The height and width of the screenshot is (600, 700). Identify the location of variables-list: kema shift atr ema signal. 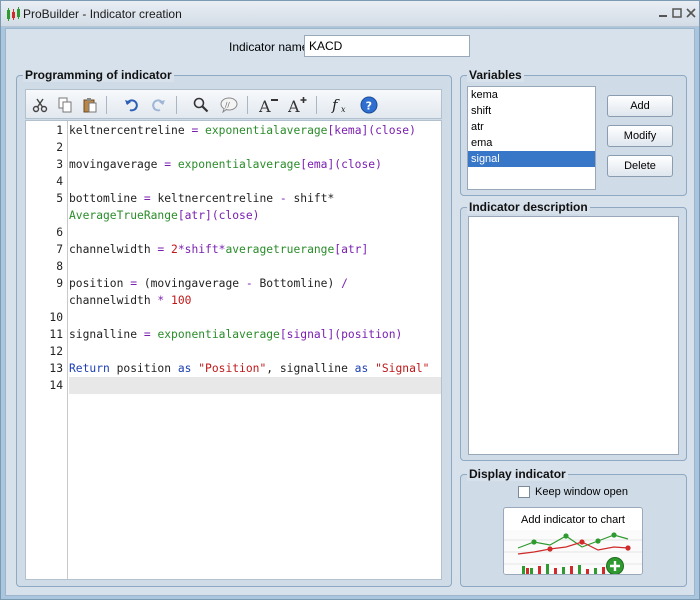
(531, 138).